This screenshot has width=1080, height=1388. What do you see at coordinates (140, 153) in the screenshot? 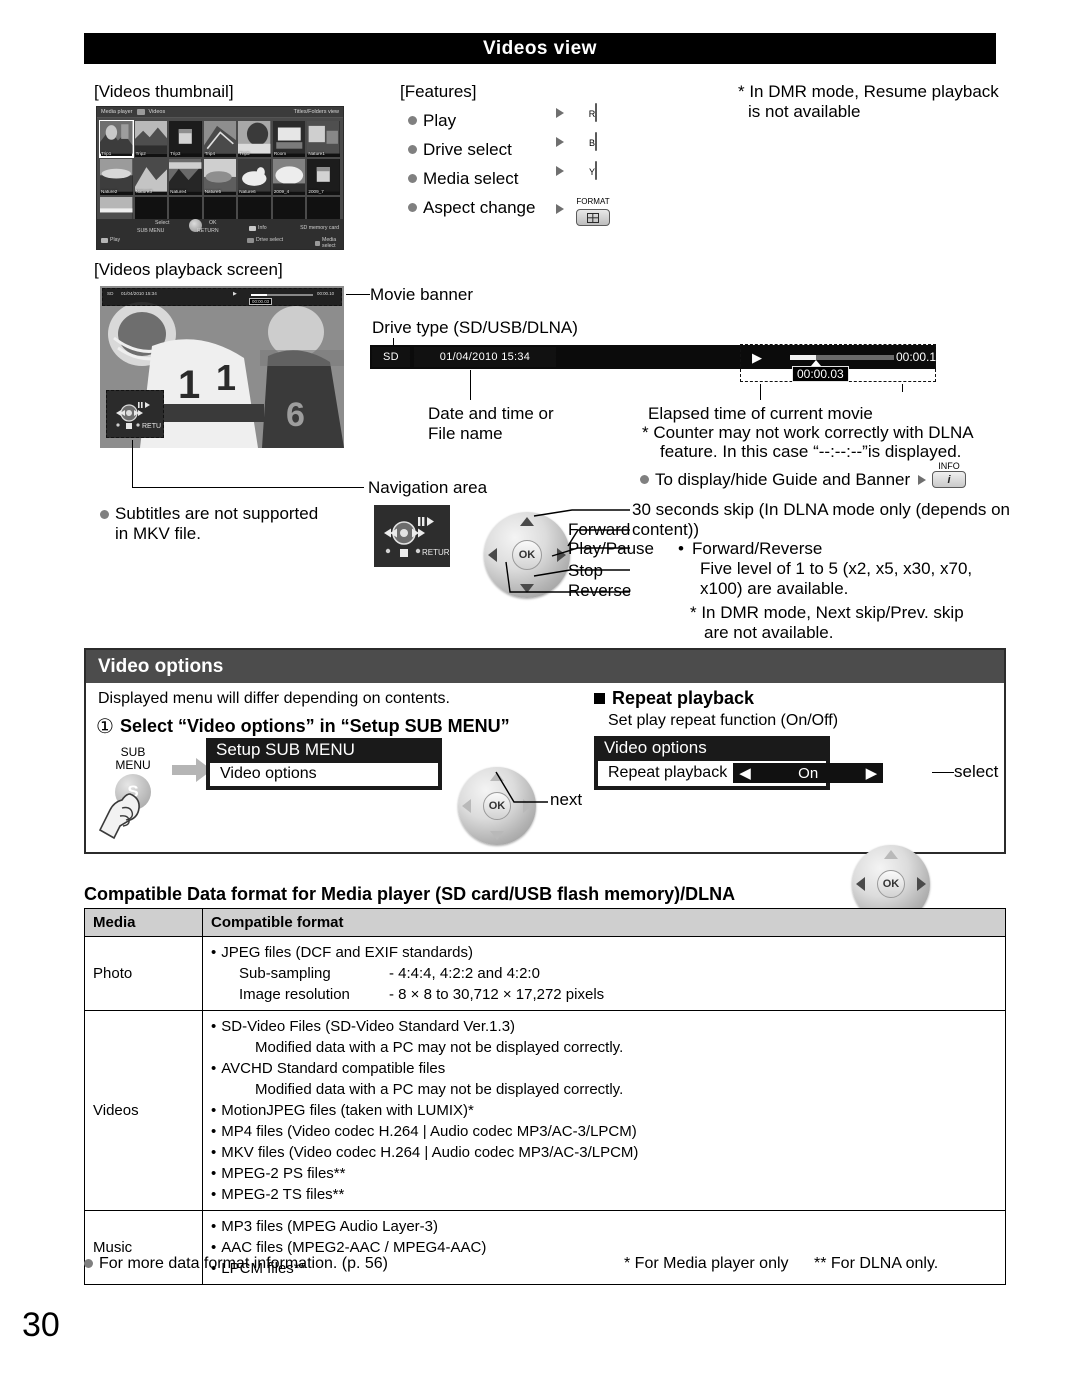
I see `thumbnail-caption: Trip2` at bounding box center [140, 153].